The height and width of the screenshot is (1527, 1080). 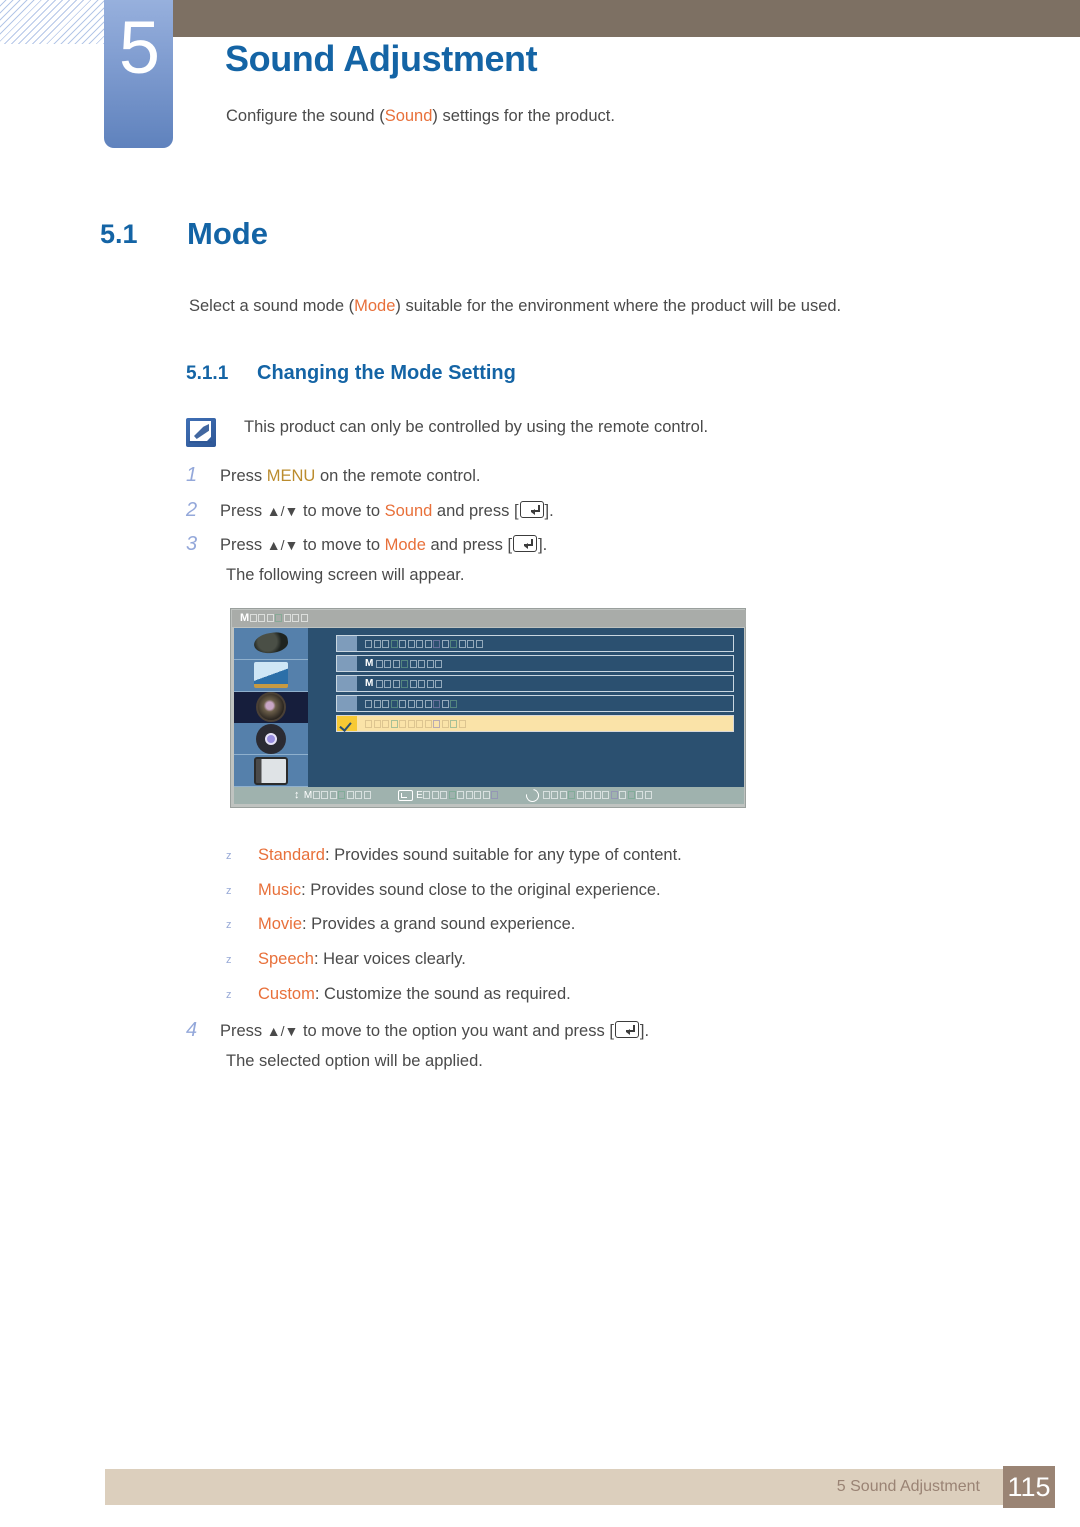 I want to click on osd-hint-return, so click(x=588, y=795).